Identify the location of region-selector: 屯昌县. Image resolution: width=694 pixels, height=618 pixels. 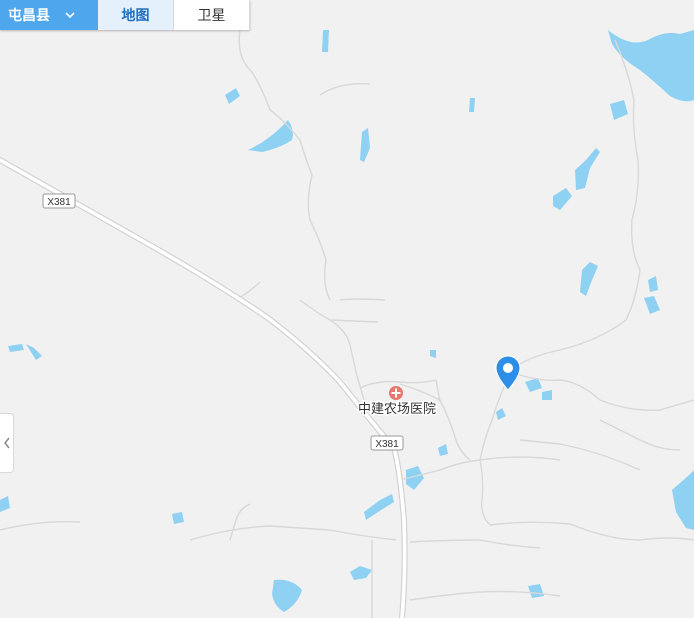
(49, 15).